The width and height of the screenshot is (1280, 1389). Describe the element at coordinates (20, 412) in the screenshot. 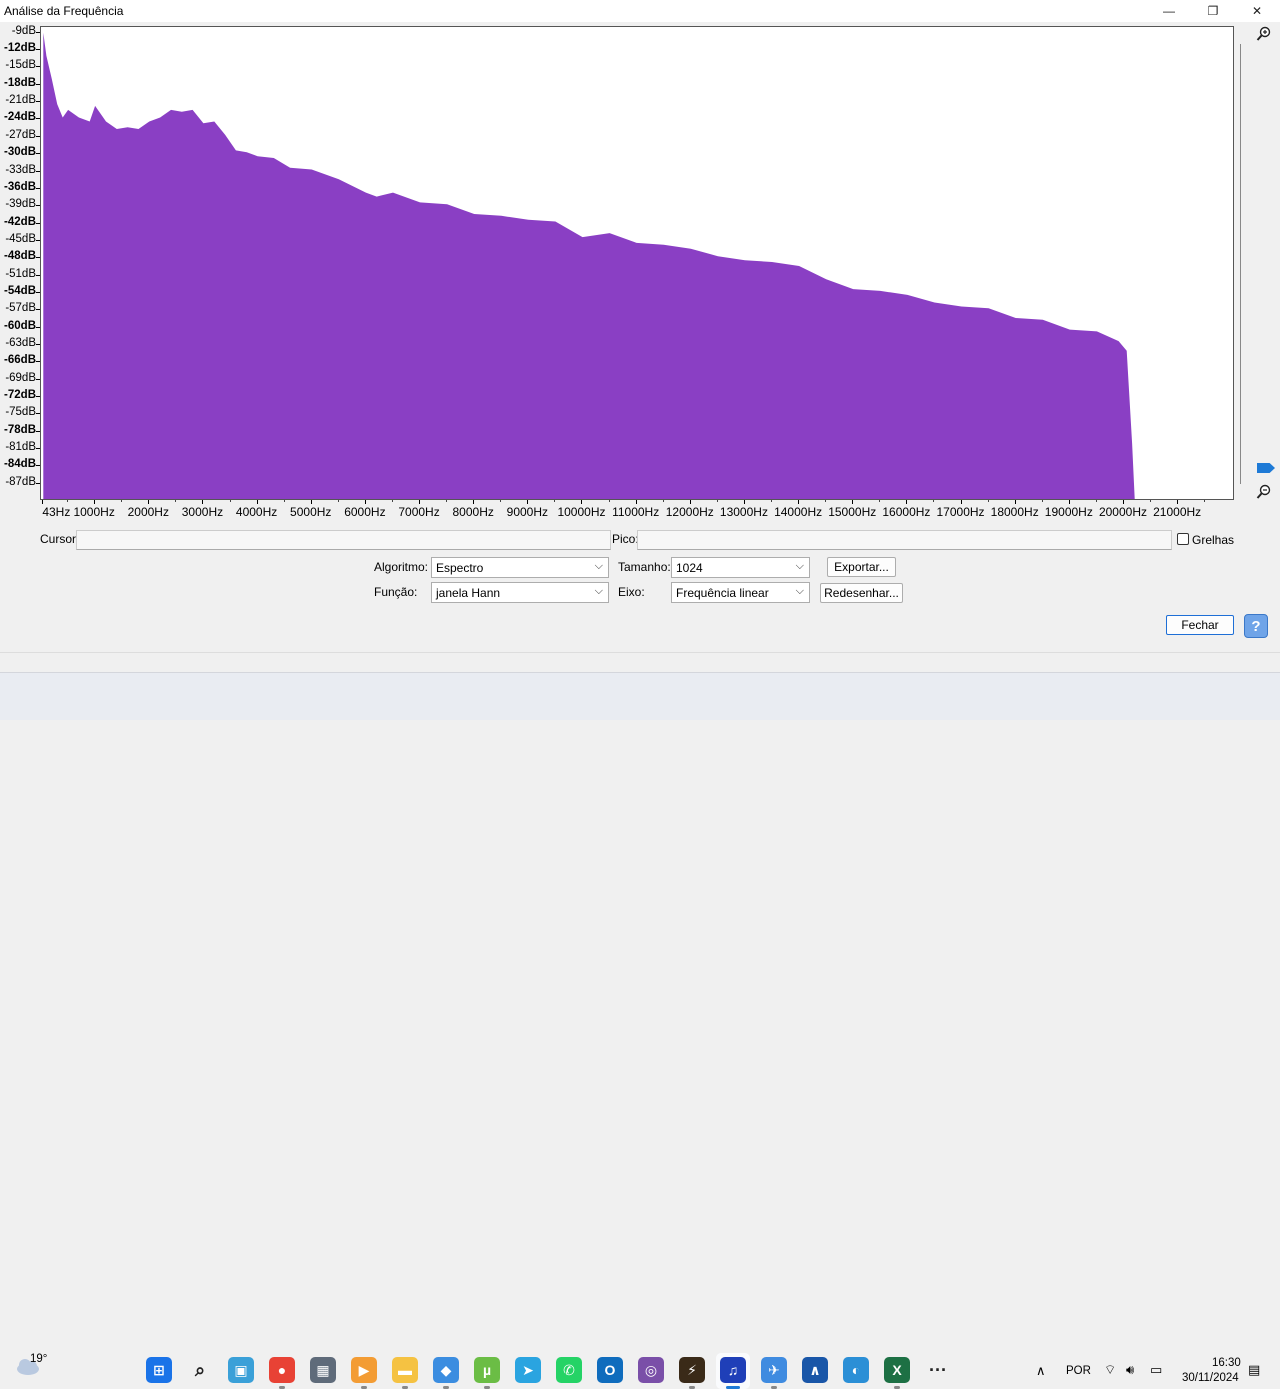

I see `y-tick-label: -75dB` at that location.